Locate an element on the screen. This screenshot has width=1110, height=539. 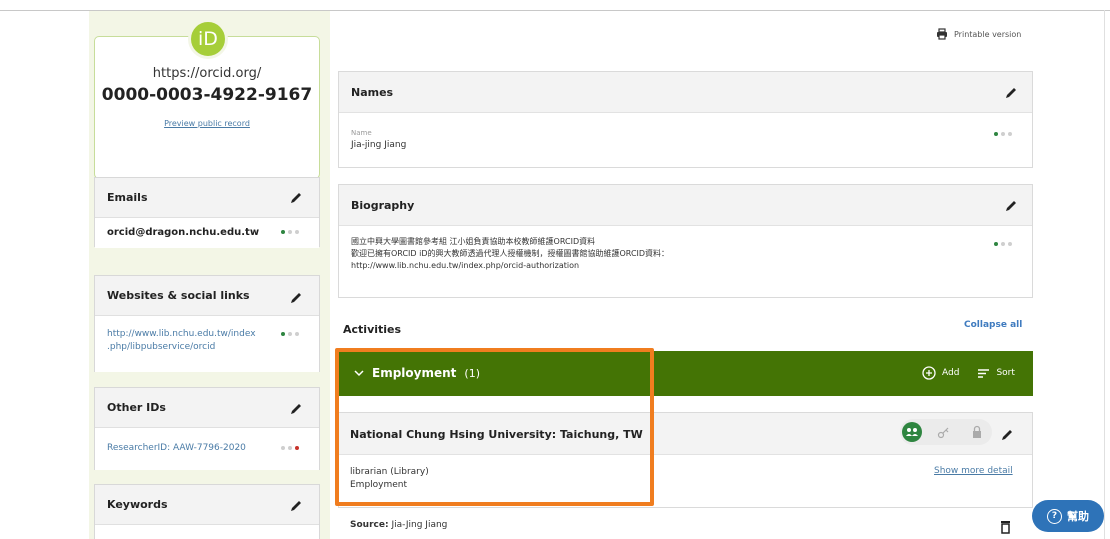
source-label: Source: is located at coordinates (369, 525).